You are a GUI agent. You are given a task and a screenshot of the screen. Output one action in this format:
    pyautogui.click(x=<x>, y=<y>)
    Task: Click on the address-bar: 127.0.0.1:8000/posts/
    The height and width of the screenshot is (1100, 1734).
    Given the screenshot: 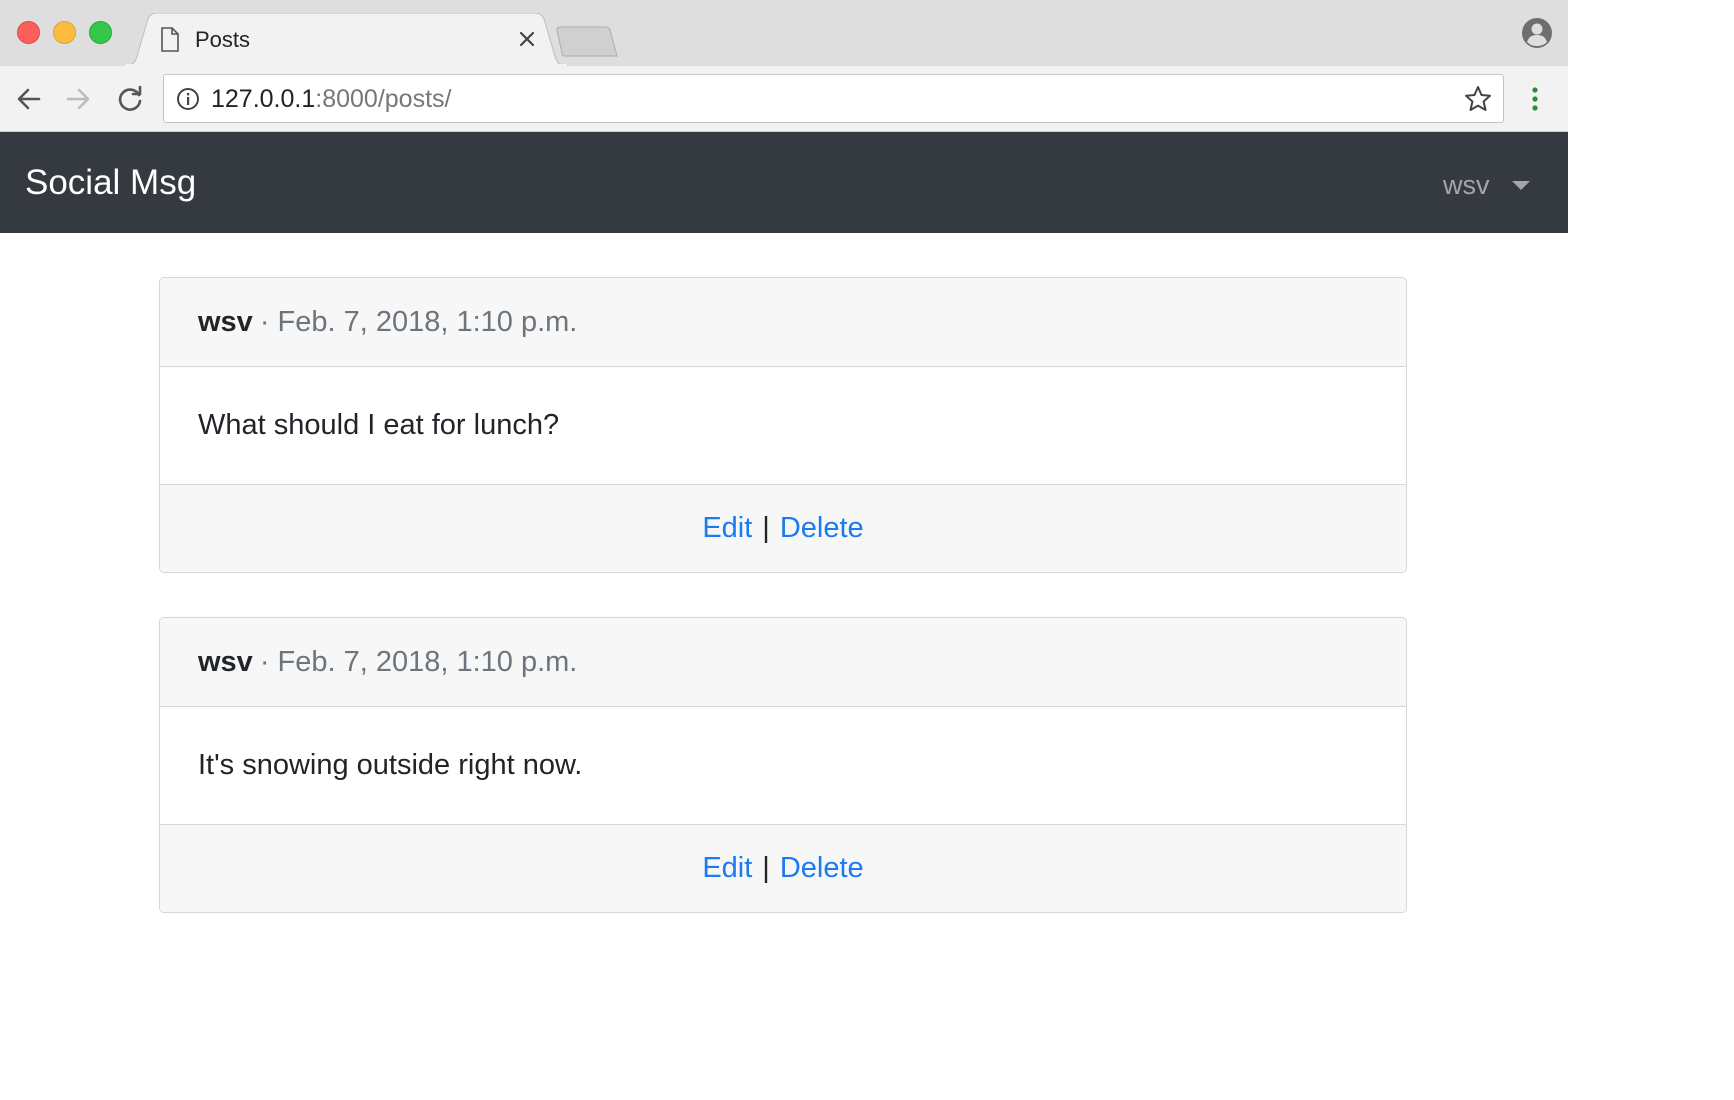 What is the action you would take?
    pyautogui.click(x=833, y=98)
    